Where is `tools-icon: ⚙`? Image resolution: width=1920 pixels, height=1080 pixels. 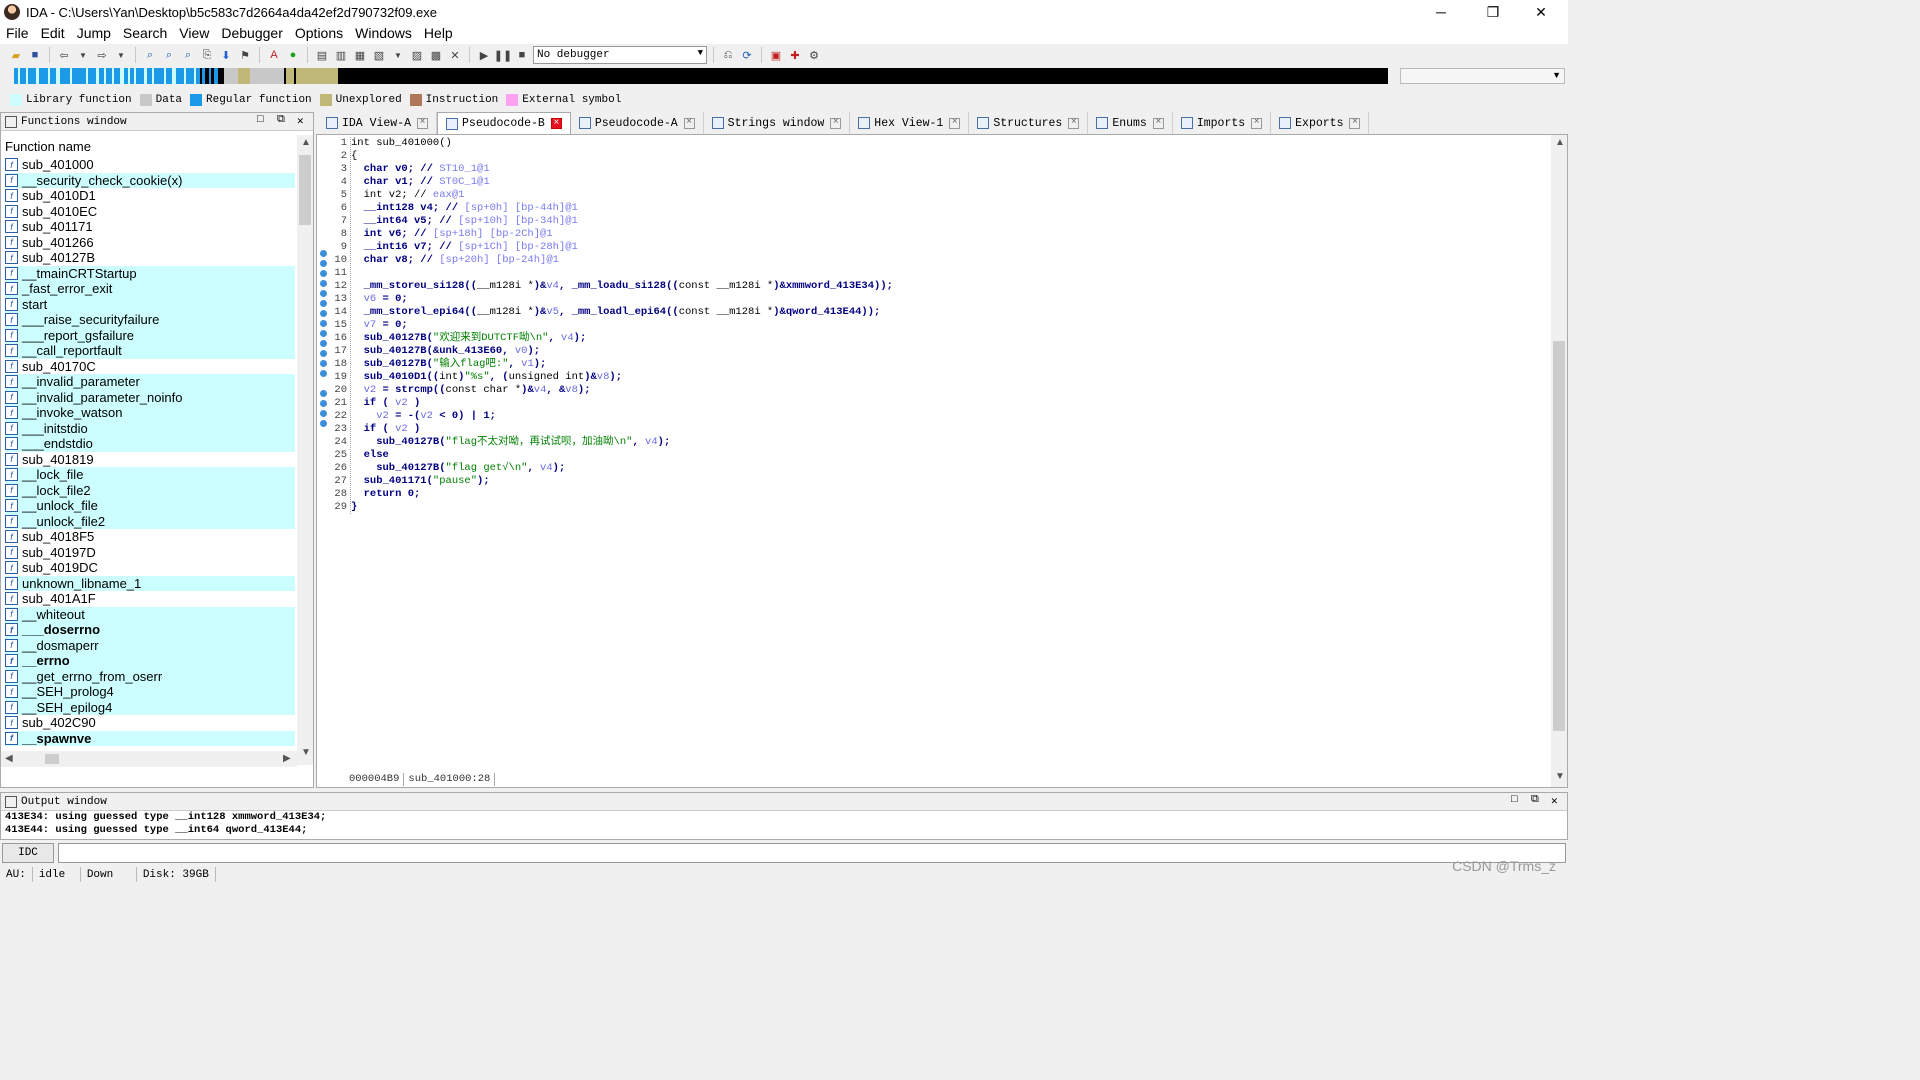 tools-icon: ⚙ is located at coordinates (814, 55).